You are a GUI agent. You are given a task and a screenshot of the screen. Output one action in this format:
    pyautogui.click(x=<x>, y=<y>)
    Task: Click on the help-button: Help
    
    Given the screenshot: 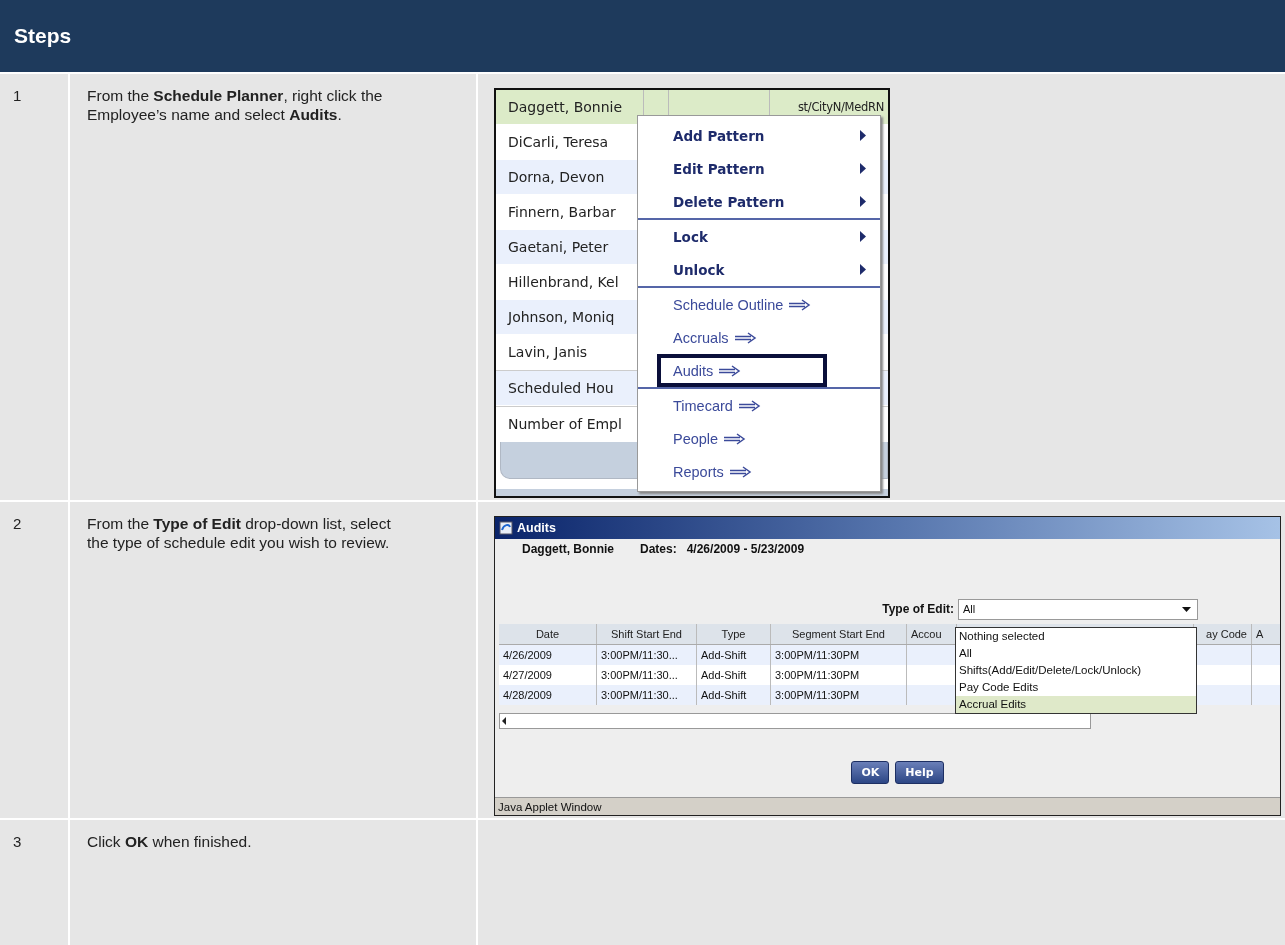 What is the action you would take?
    pyautogui.click(x=919, y=772)
    